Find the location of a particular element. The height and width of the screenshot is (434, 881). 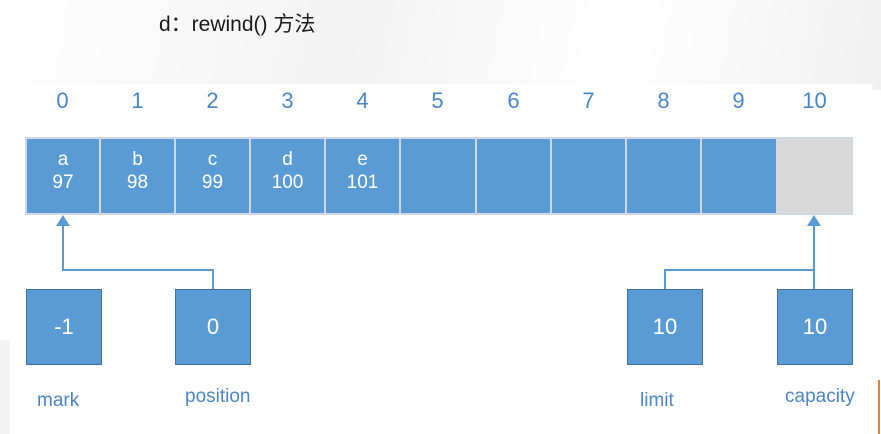

limit-label: limit is located at coordinates (657, 400).